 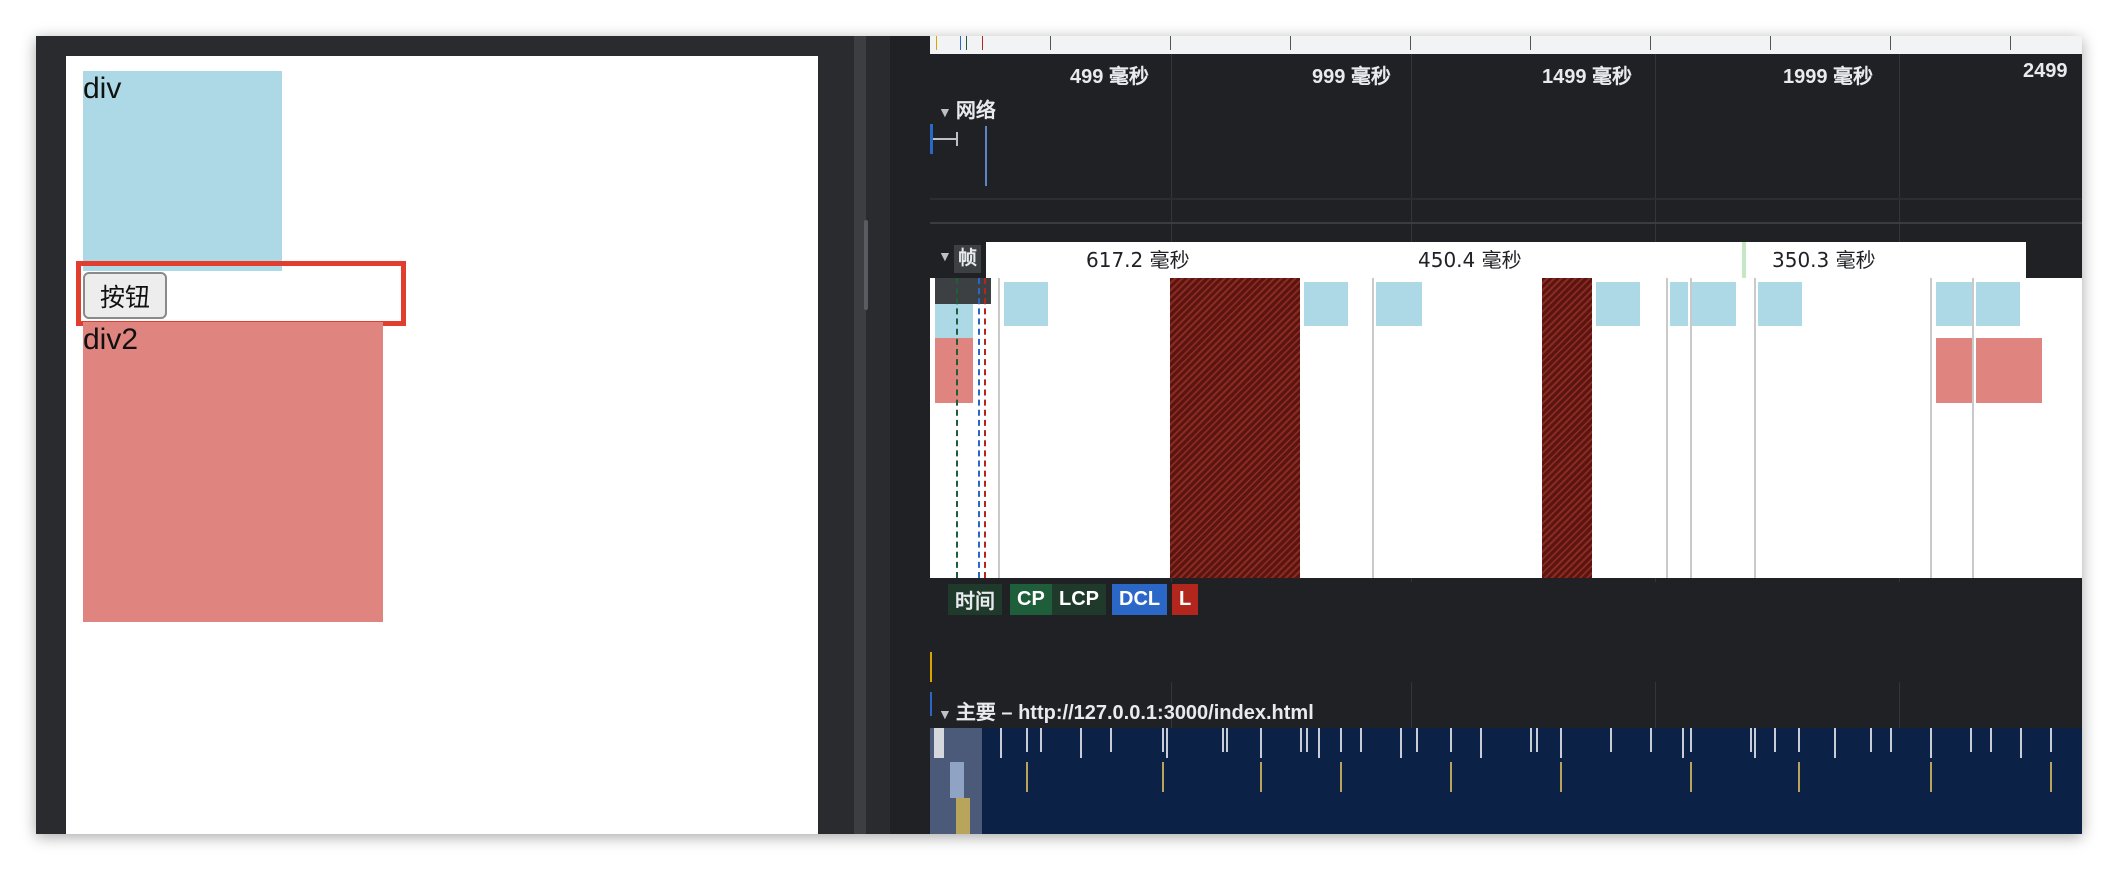 I want to click on fcp-marker: CP, so click(x=1031, y=599).